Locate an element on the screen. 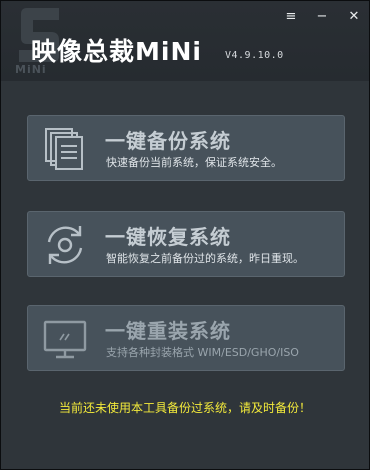 This screenshot has height=470, width=370. reinstall-subtitle: 支持各种封装格式 WIM/ESD/GHO/ISO is located at coordinates (202, 352).